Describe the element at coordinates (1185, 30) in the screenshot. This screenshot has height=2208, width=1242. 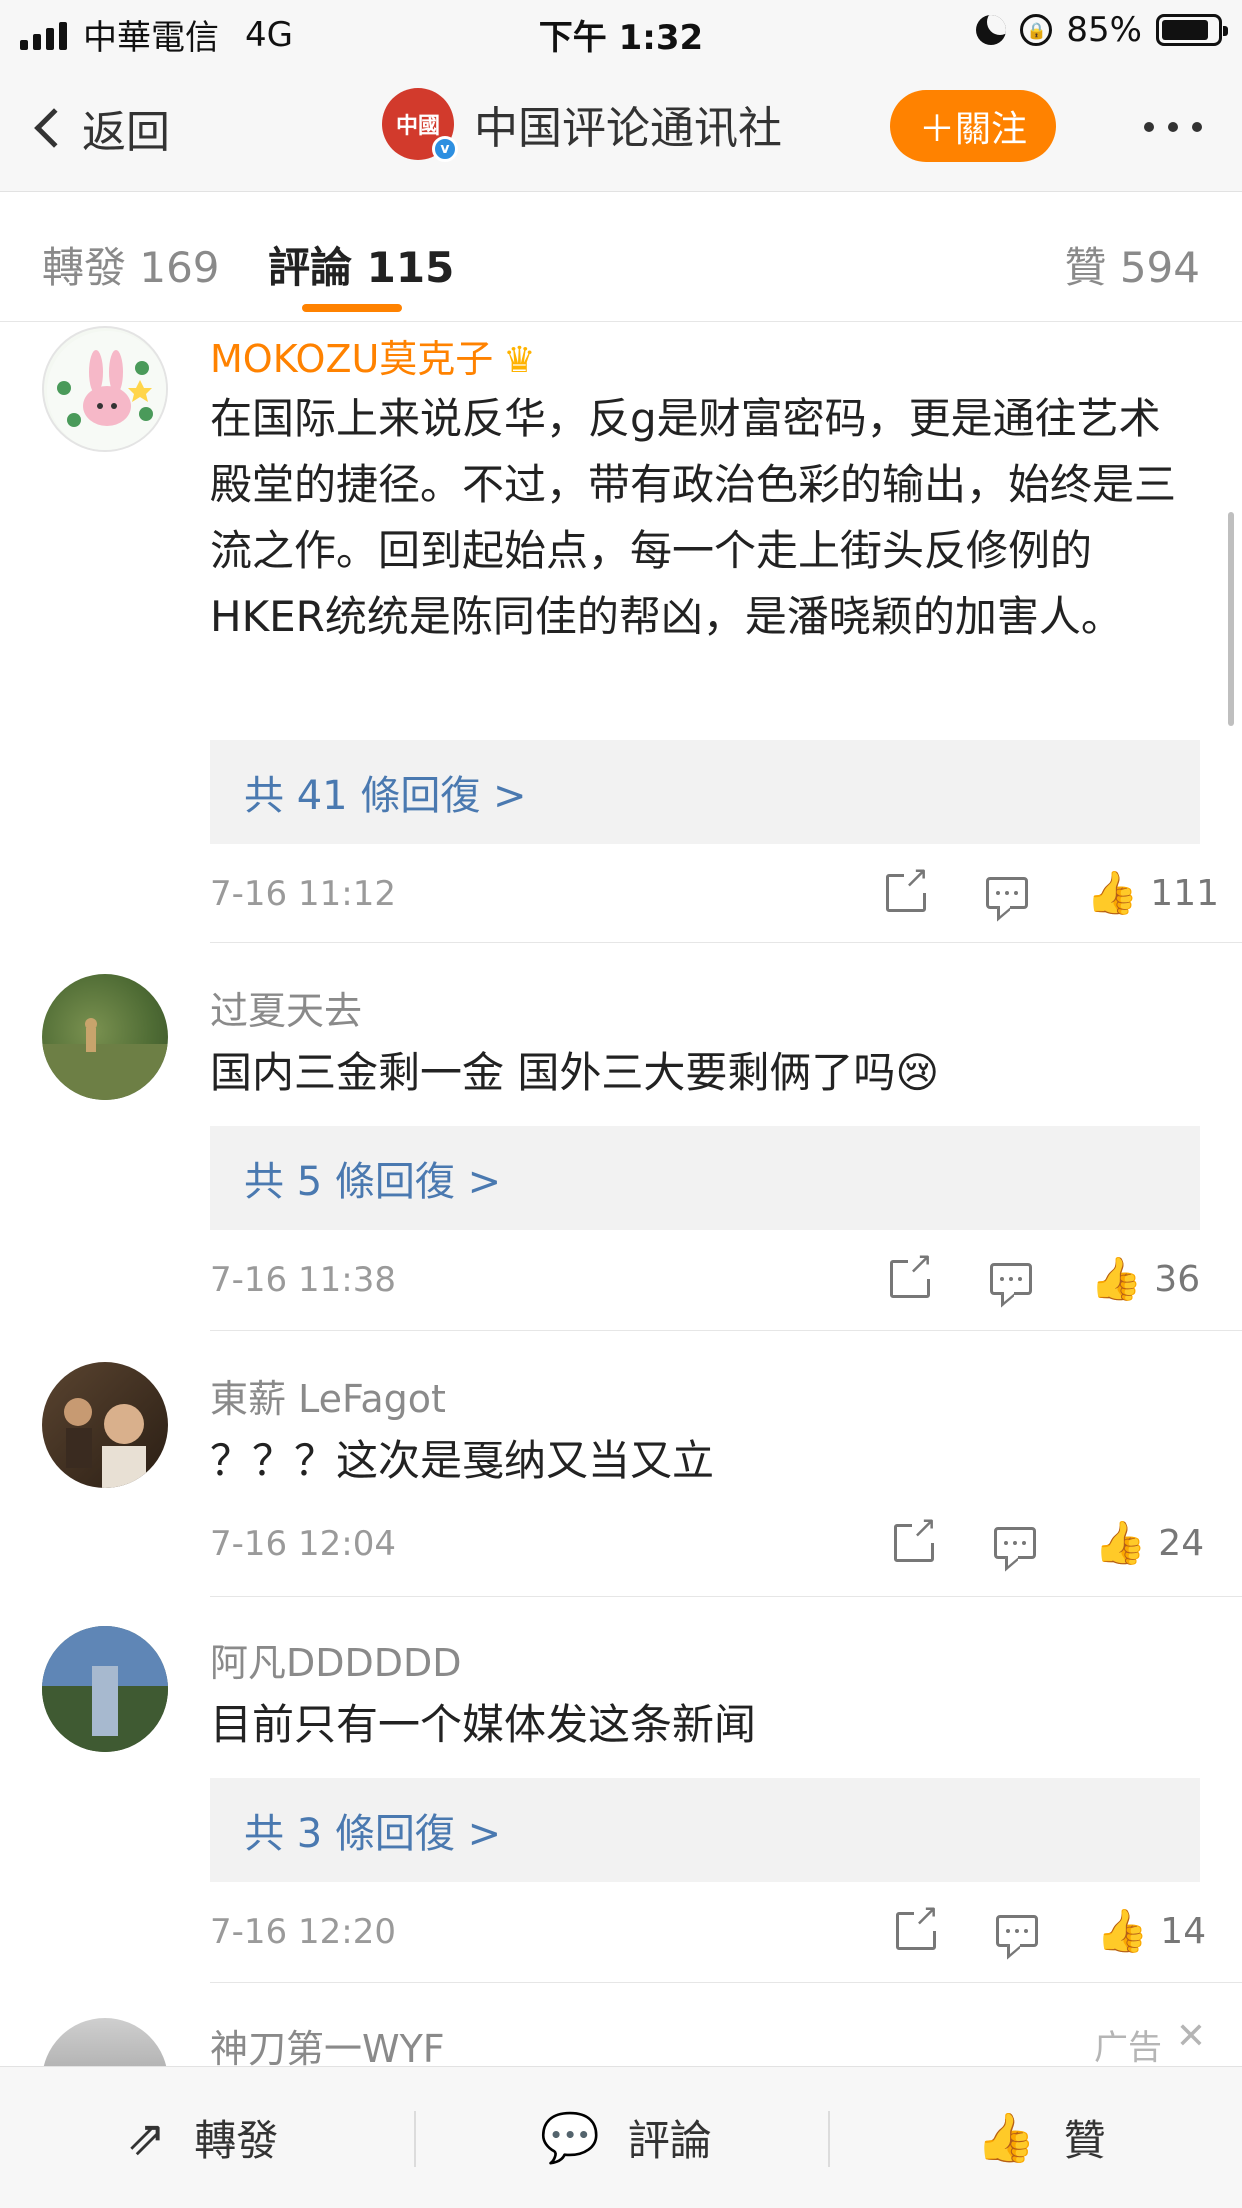
I see `battery-level` at that location.